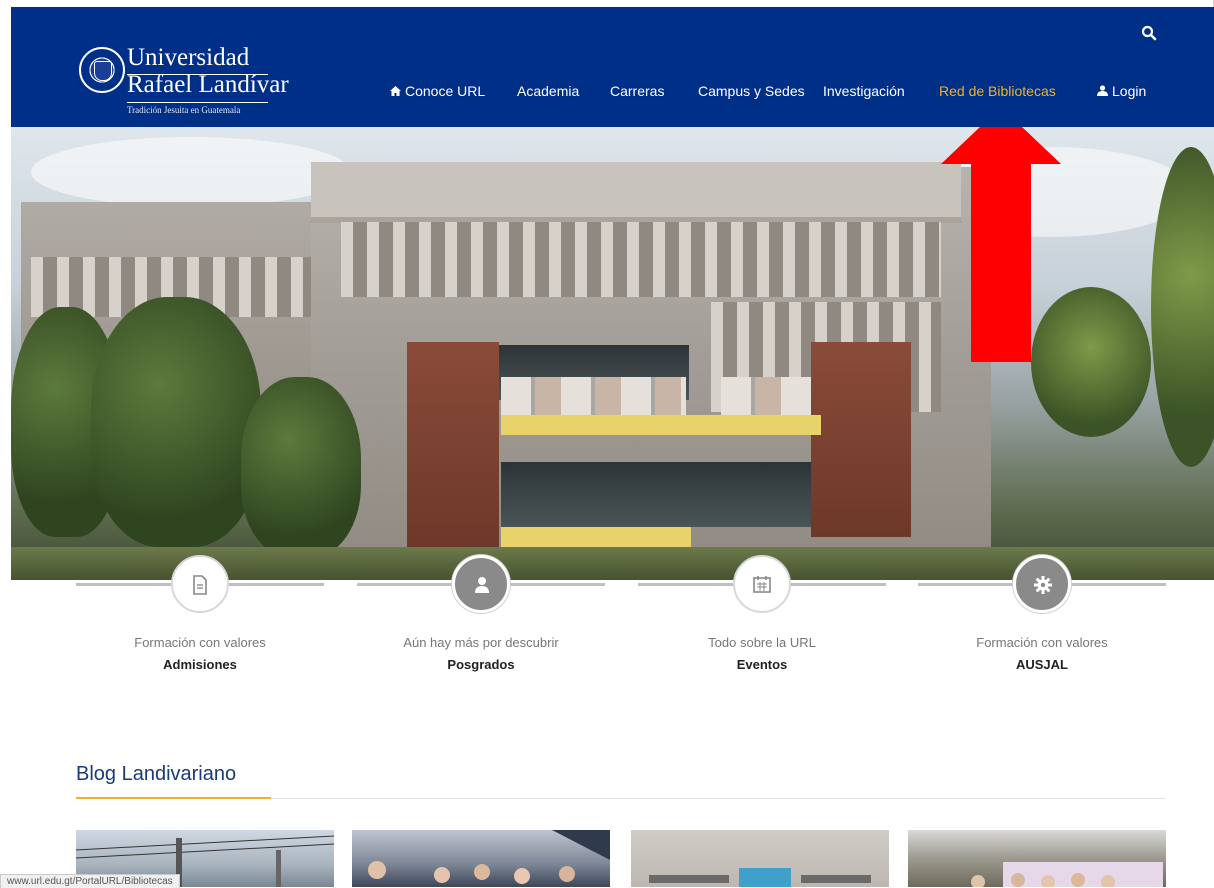 The height and width of the screenshot is (888, 1214). I want to click on search-icon, so click(1151, 35).